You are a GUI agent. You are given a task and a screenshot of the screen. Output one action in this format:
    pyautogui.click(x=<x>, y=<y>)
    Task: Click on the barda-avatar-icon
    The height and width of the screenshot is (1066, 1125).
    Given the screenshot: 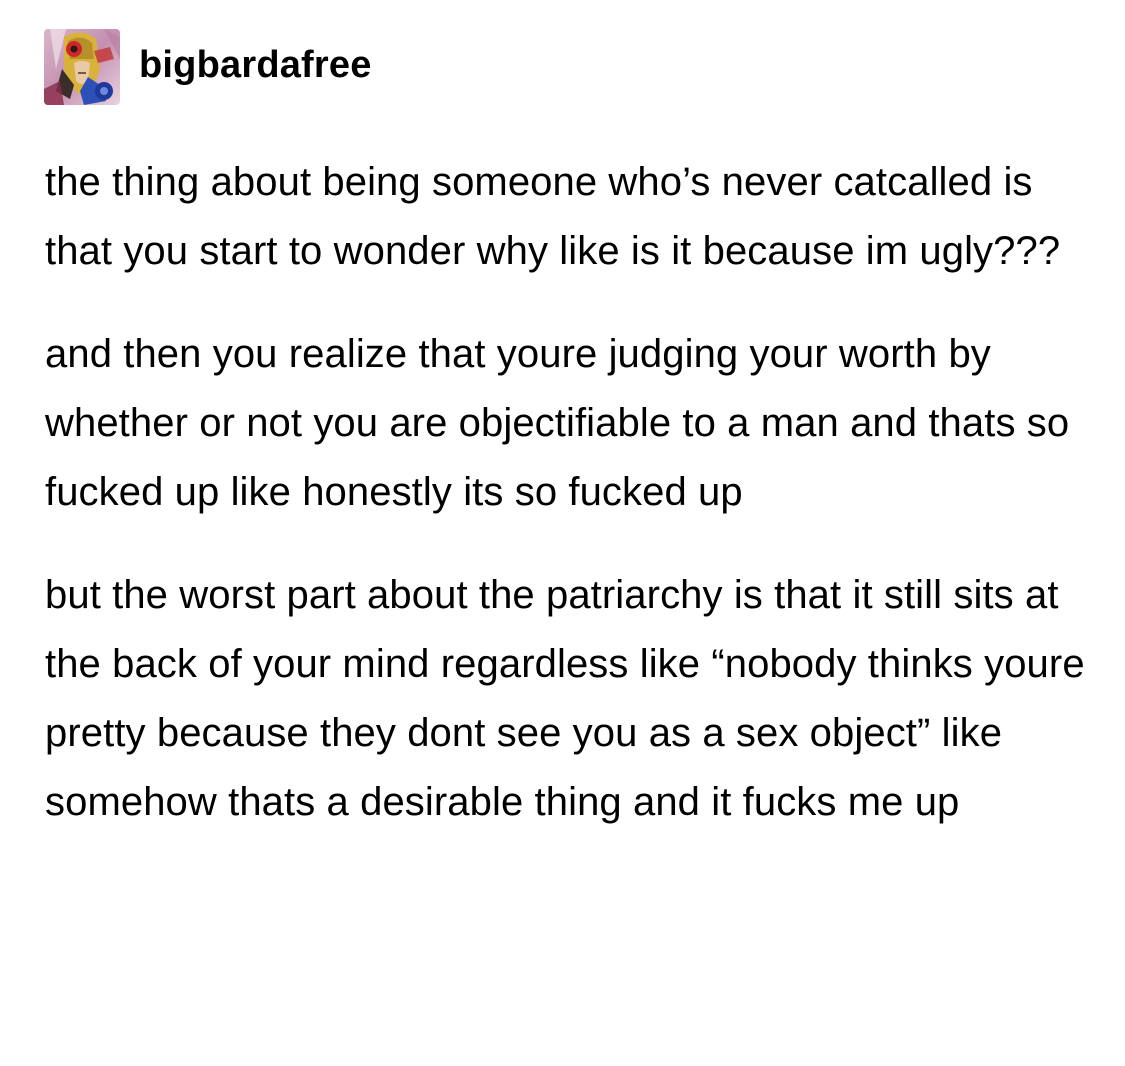 What is the action you would take?
    pyautogui.click(x=82, y=67)
    